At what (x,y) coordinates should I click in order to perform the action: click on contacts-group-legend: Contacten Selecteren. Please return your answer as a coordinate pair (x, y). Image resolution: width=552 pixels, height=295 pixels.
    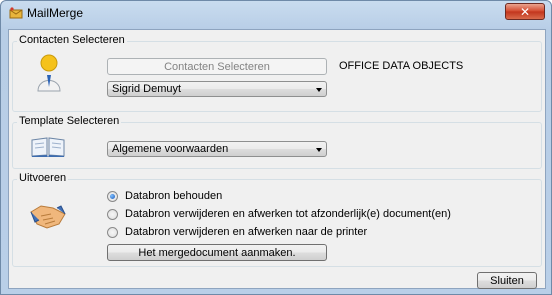
    Looking at the image, I should click on (72, 40).